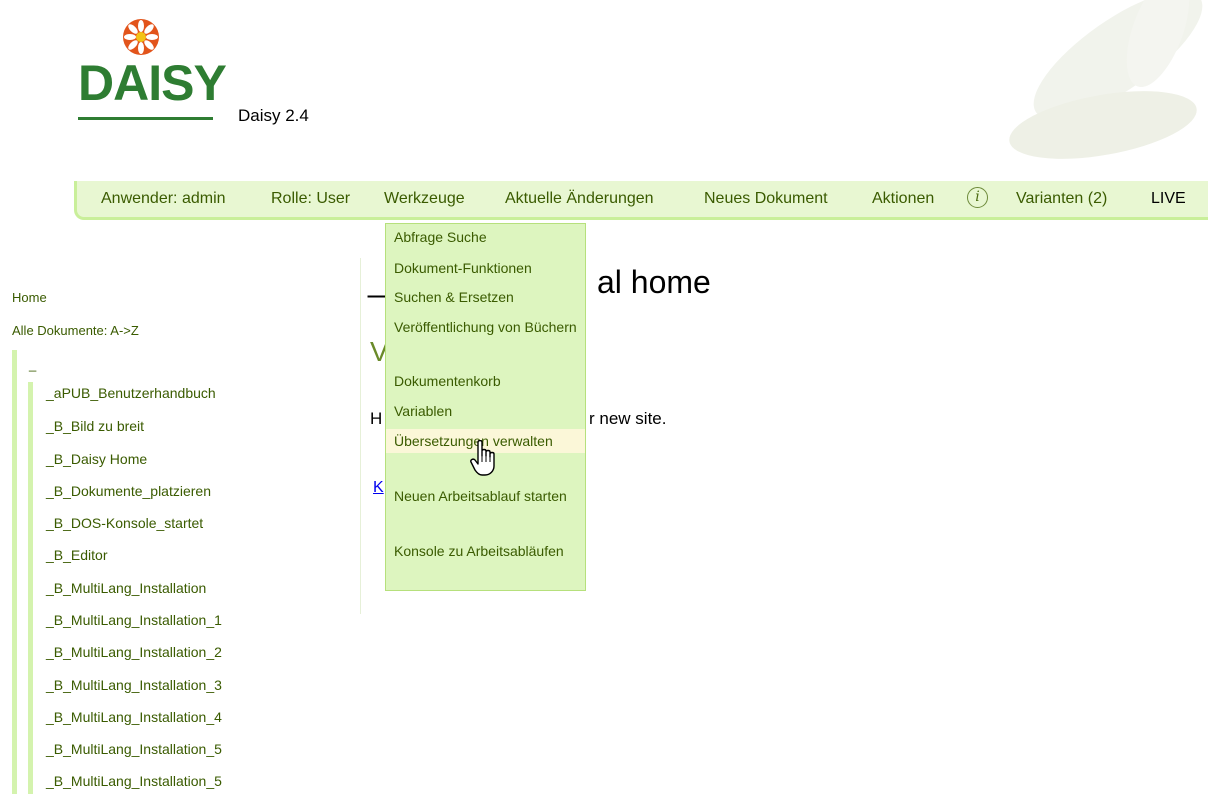  Describe the element at coordinates (1093, 95) in the screenshot. I see `decorative-petals` at that location.